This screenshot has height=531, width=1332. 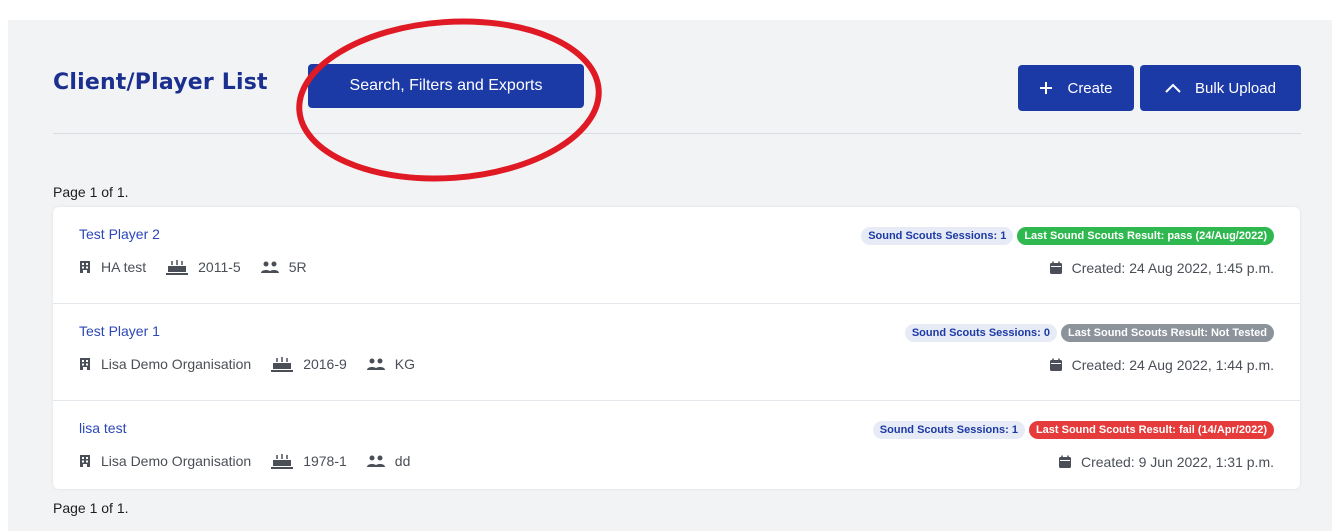 I want to click on cohort-info: 2016-9, so click(x=309, y=364).